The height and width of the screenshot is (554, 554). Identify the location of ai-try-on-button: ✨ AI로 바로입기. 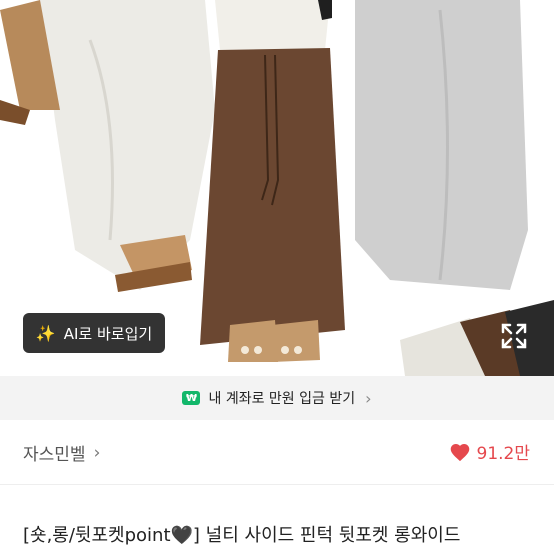
(94, 333).